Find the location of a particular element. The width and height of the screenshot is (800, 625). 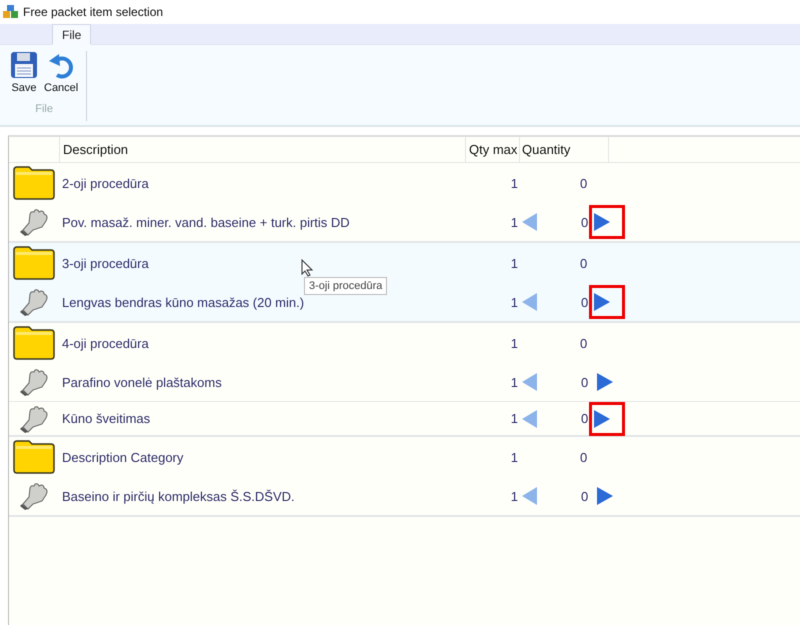

undo-arrow-icon is located at coordinates (61, 65).